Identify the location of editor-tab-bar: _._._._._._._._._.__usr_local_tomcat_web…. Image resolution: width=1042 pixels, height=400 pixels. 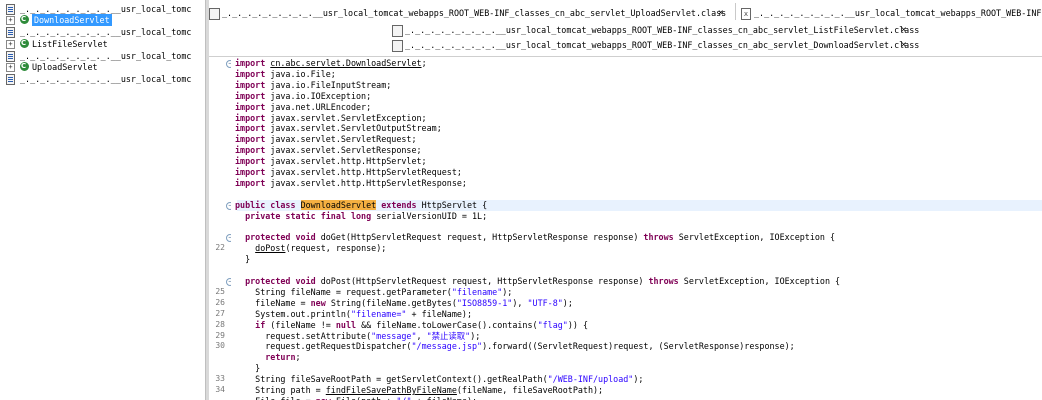
(625, 28).